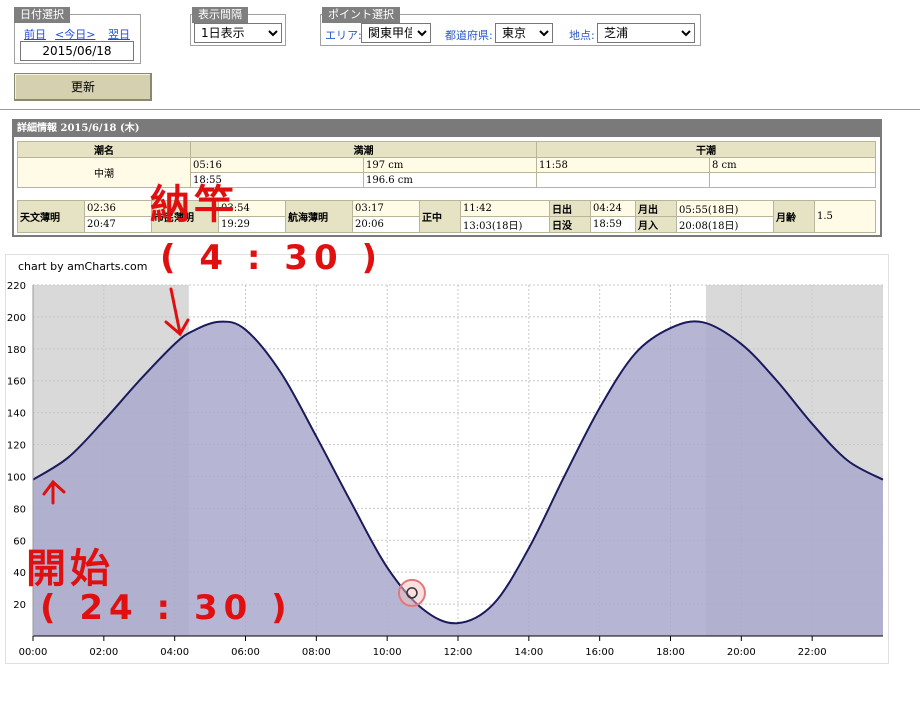 The height and width of the screenshot is (706, 920). I want to click on high-tide-level: 197 cm, so click(450, 165).